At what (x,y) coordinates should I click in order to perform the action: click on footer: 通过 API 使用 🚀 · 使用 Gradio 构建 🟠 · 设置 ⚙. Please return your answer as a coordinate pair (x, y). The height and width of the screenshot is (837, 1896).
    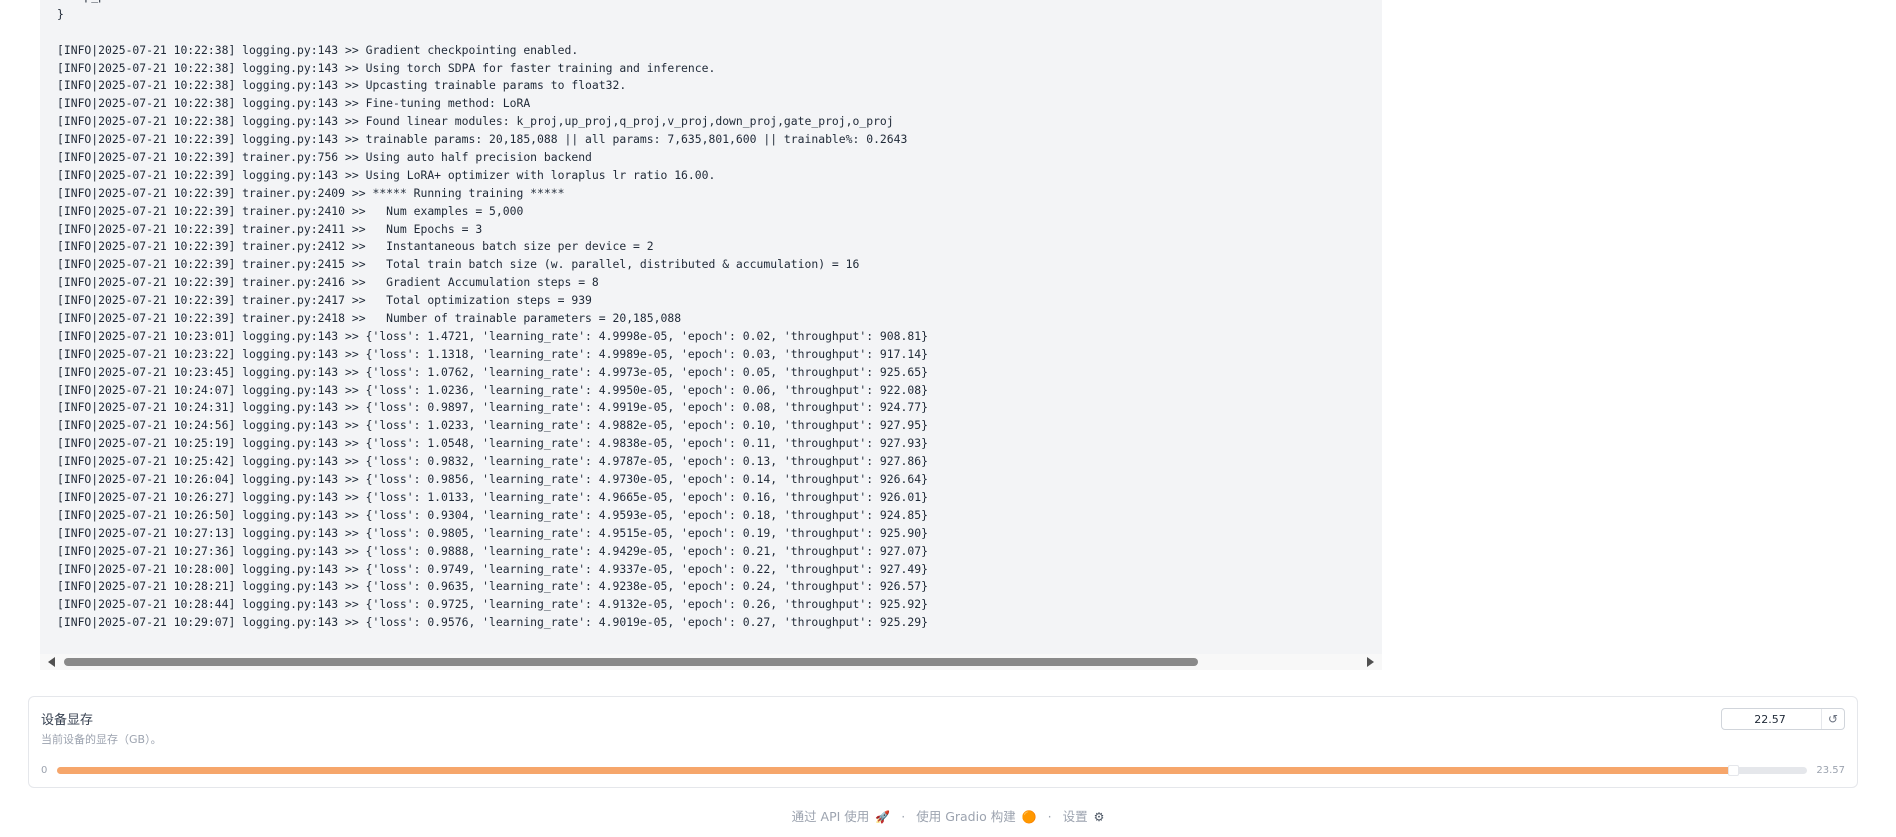
    Looking at the image, I should click on (948, 815).